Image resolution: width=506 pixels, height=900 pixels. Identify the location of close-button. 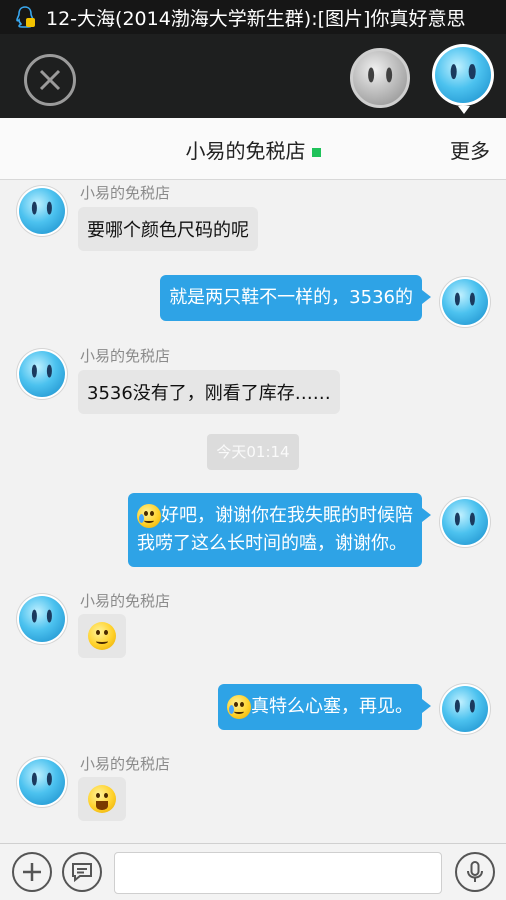
(50, 80).